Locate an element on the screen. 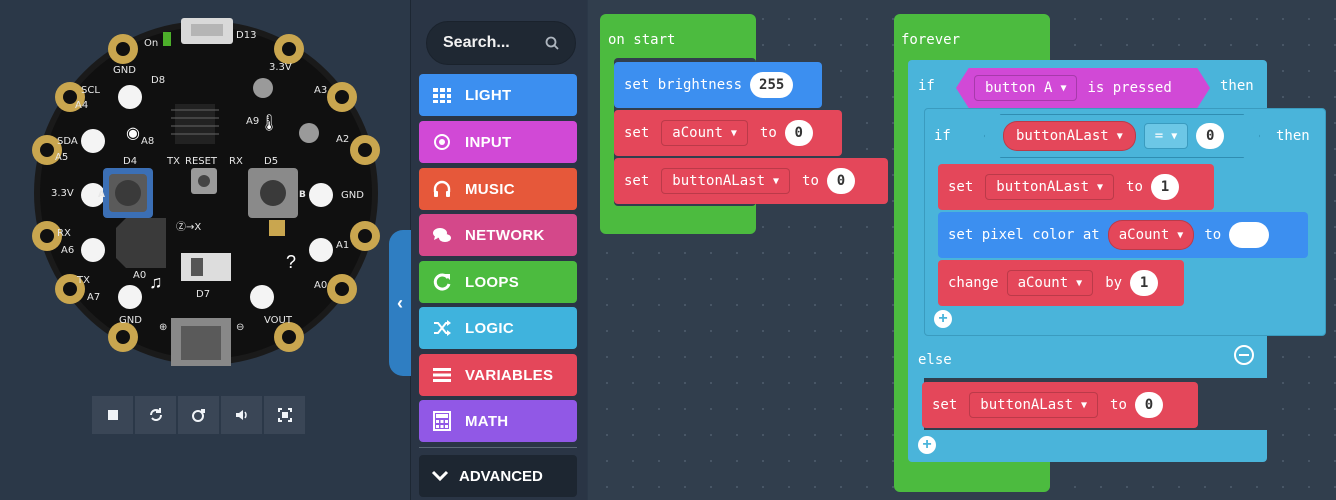 Image resolution: width=1336 pixels, height=500 pixels. category-variables-label: VARIABLES is located at coordinates (509, 375).